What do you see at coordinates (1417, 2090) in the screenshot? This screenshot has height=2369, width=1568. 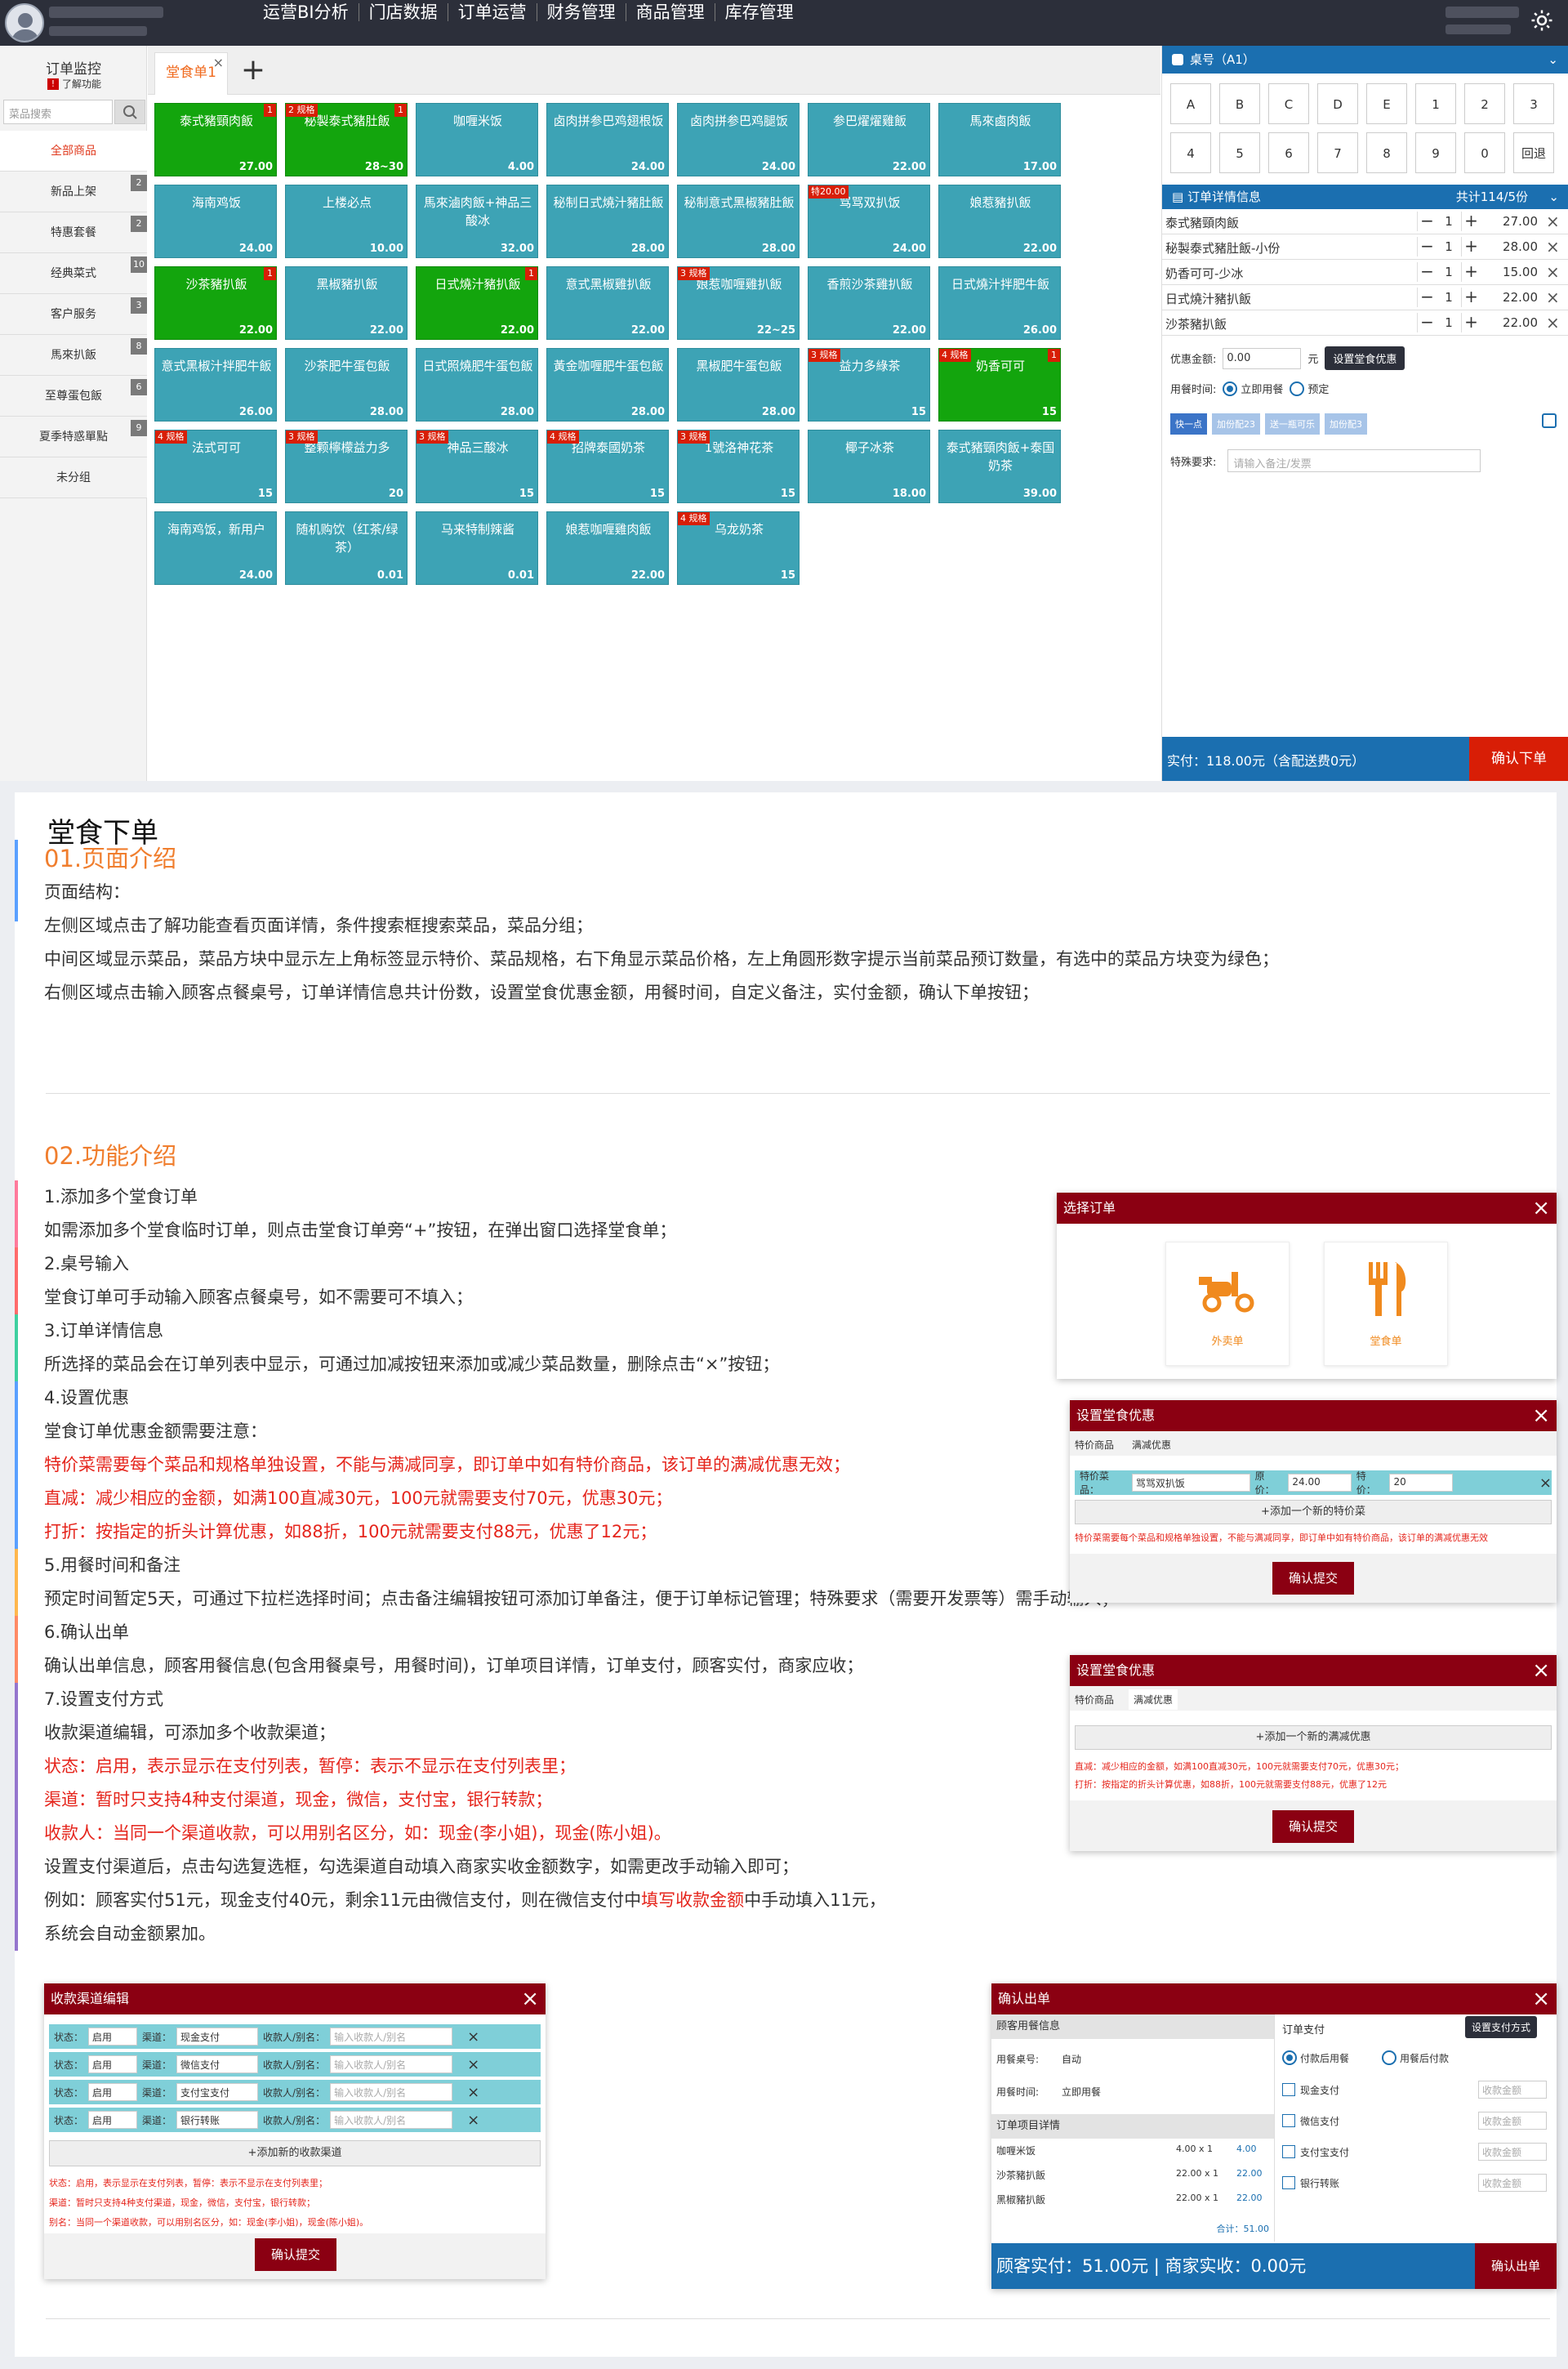 I see `payment-method-row: 现金支付 收款金额` at bounding box center [1417, 2090].